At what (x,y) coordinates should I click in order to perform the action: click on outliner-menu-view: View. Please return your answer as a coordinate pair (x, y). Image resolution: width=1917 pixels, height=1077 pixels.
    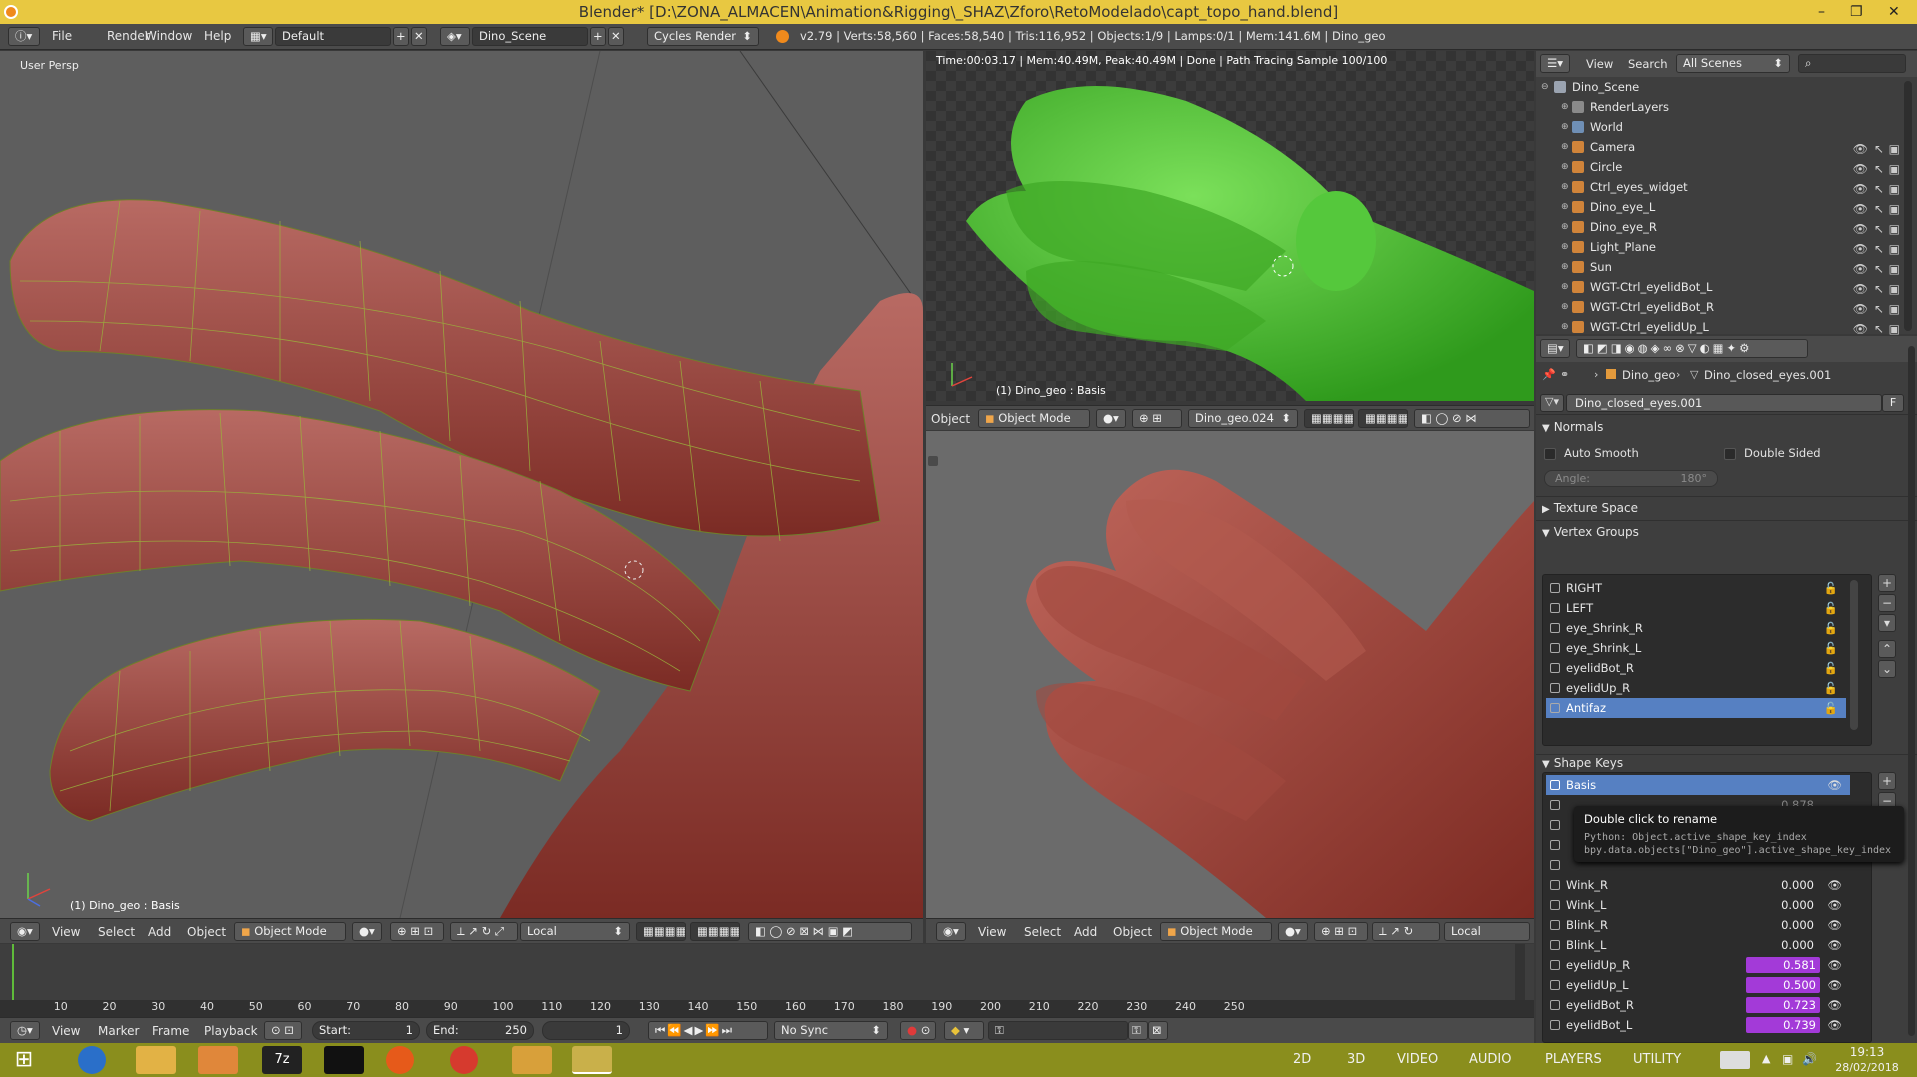
    Looking at the image, I should click on (1599, 64).